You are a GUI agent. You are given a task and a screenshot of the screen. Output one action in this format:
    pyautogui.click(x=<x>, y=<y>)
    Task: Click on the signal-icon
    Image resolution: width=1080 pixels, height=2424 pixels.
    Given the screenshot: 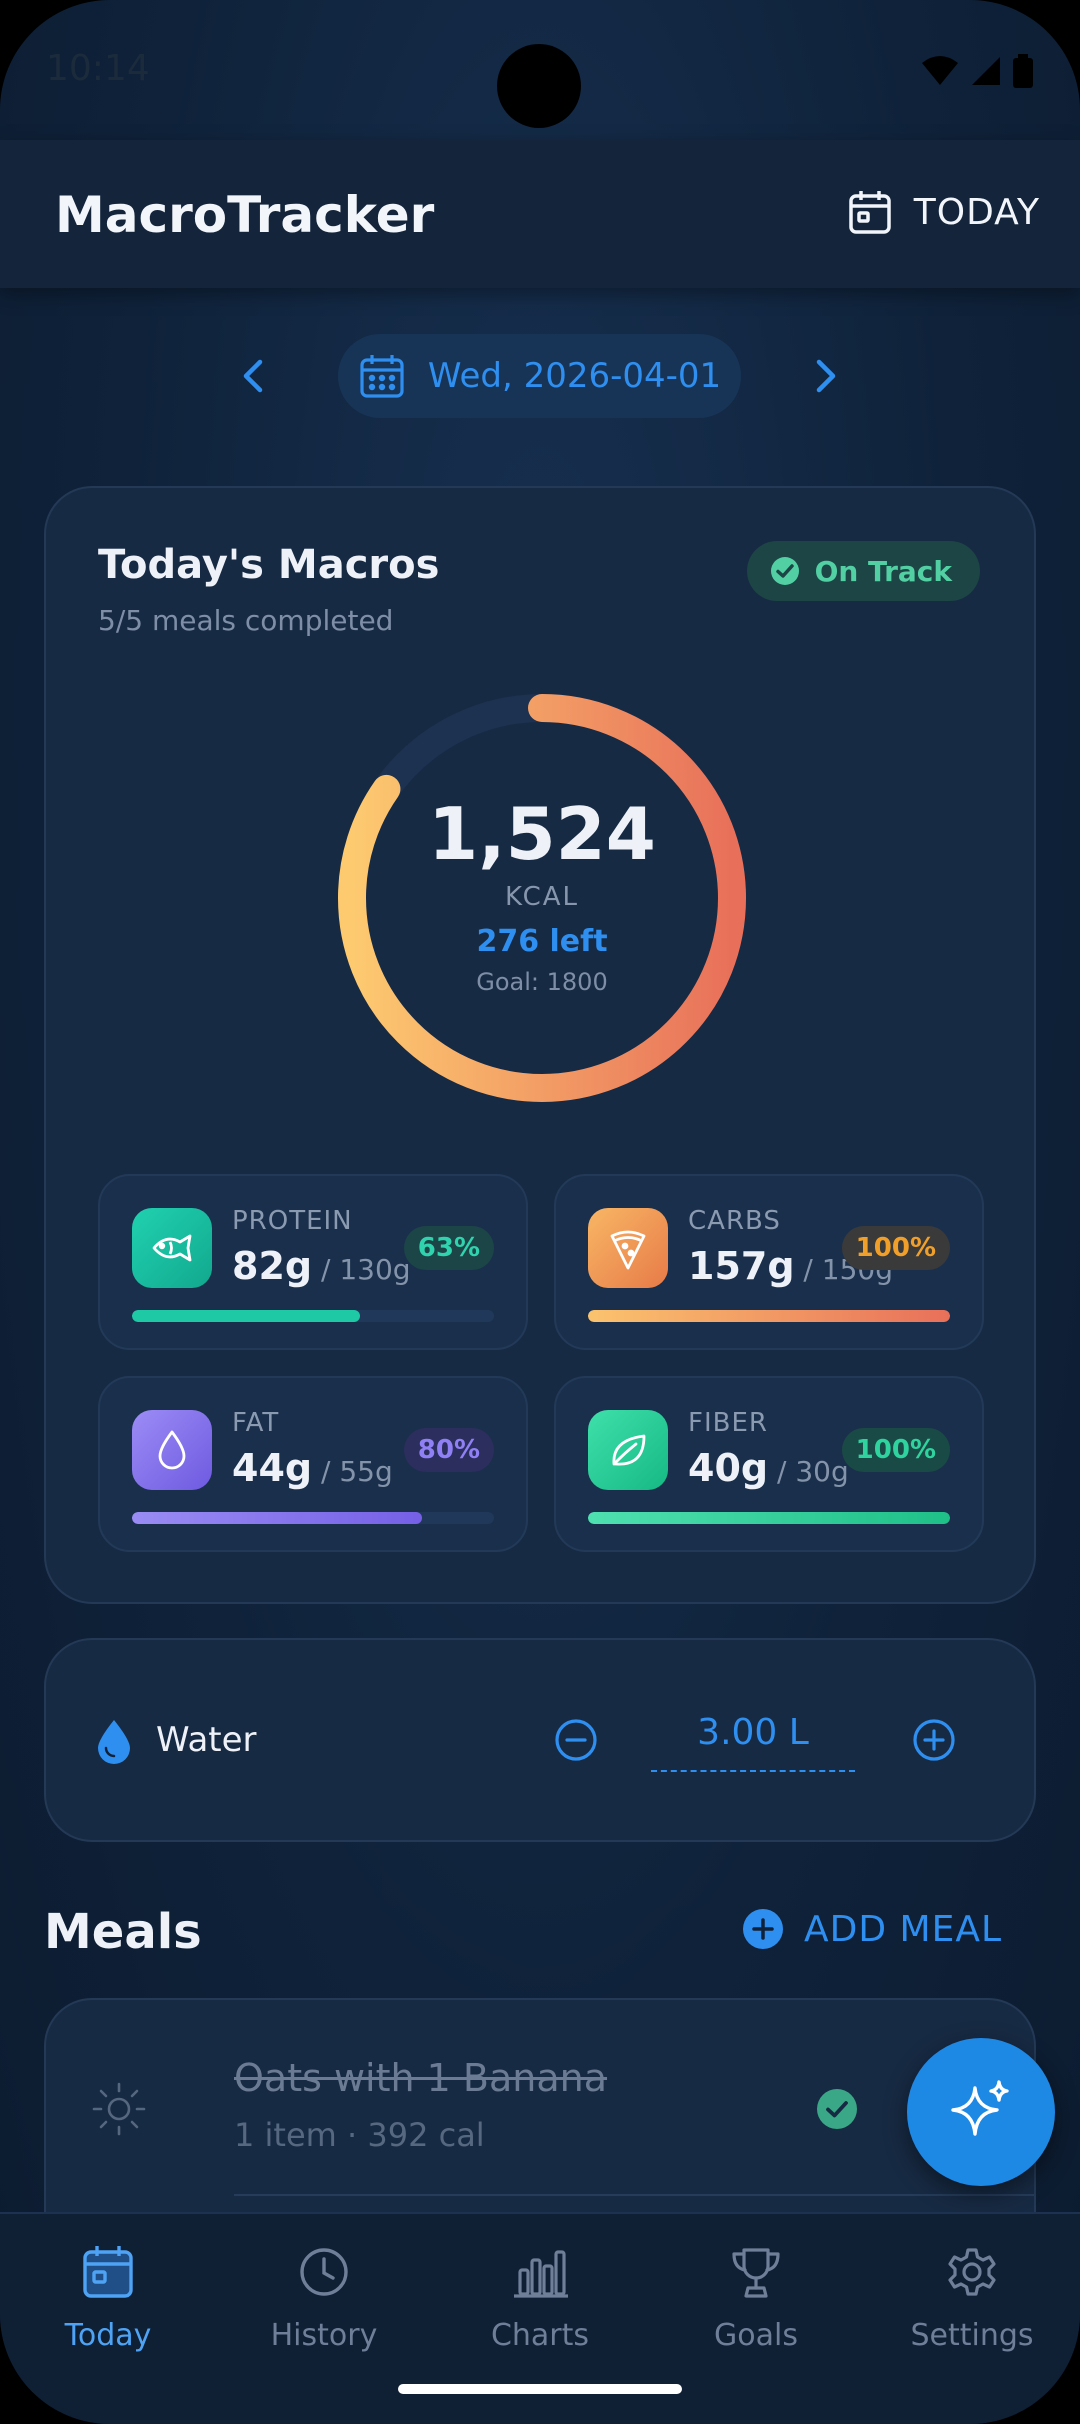 What is the action you would take?
    pyautogui.click(x=986, y=71)
    